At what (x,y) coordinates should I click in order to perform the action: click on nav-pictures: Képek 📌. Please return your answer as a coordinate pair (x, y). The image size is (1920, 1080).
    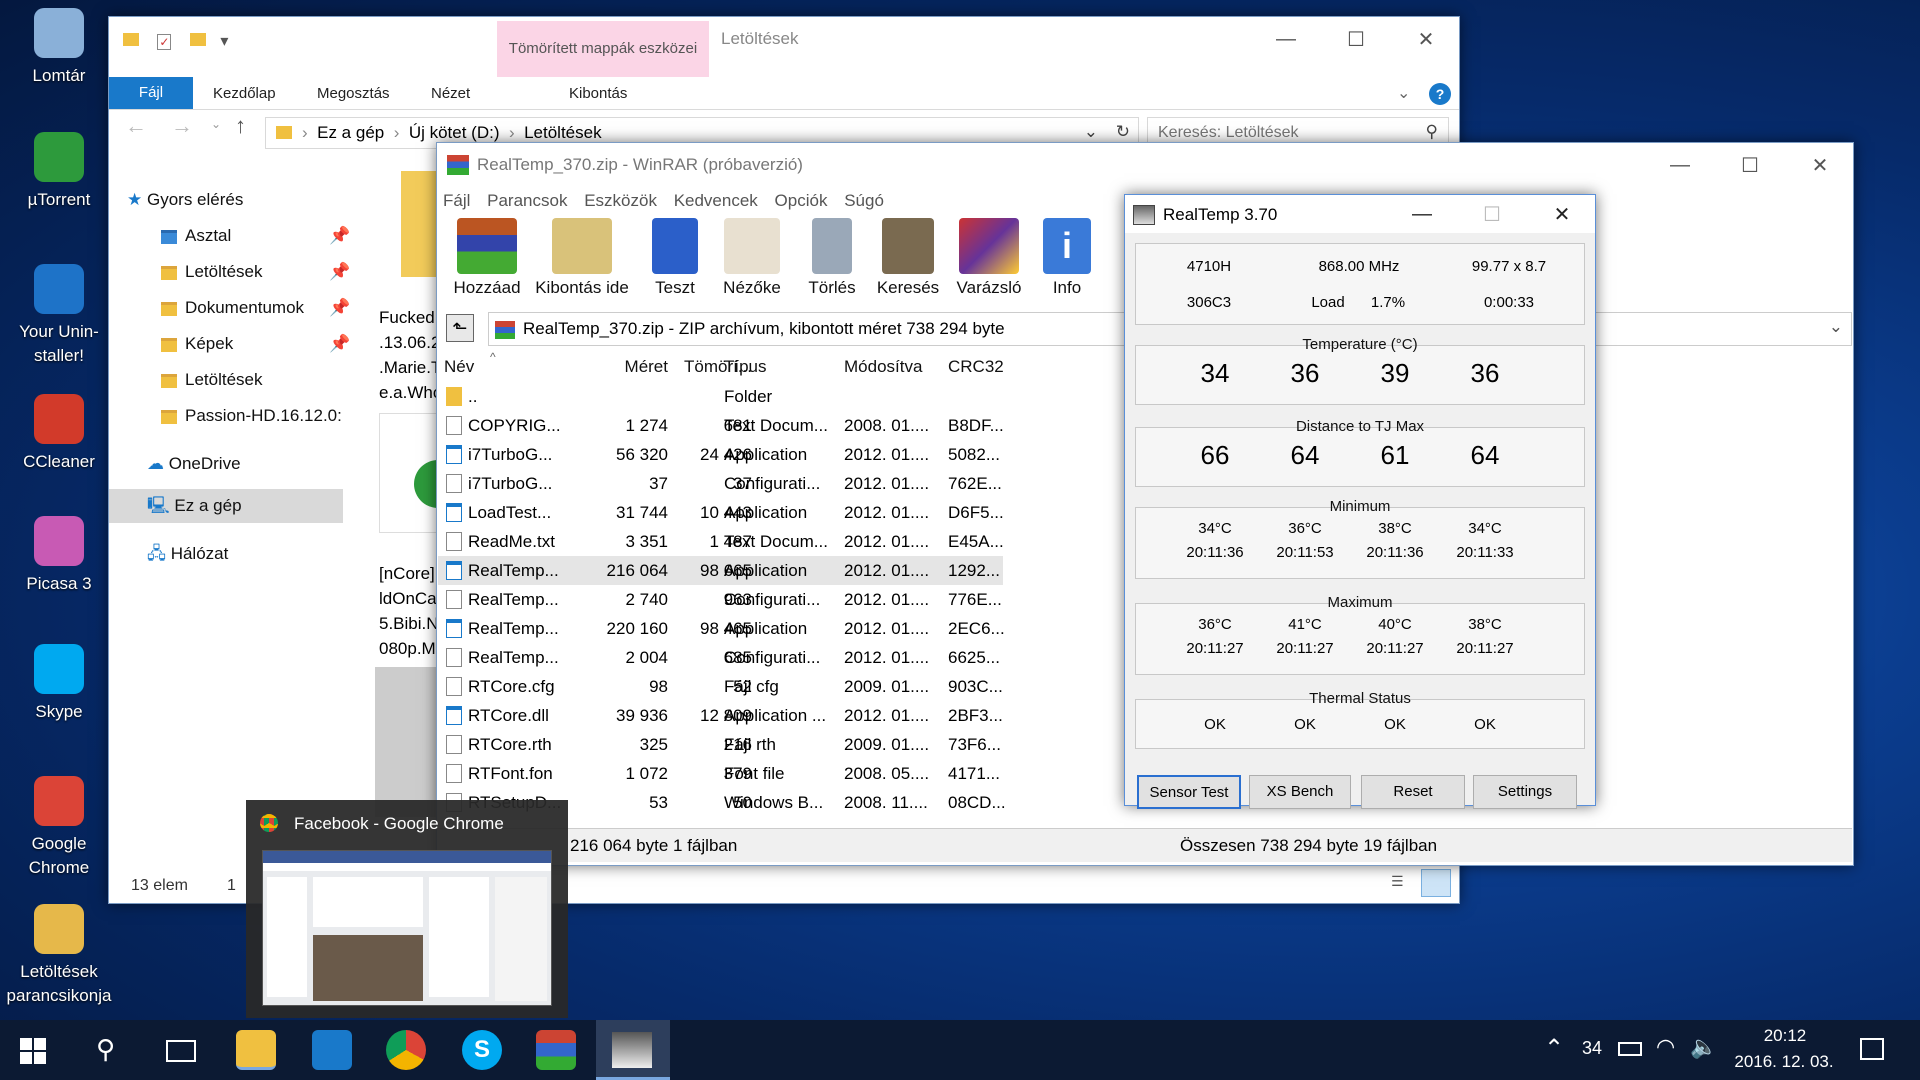
    Looking at the image, I should click on (255, 344).